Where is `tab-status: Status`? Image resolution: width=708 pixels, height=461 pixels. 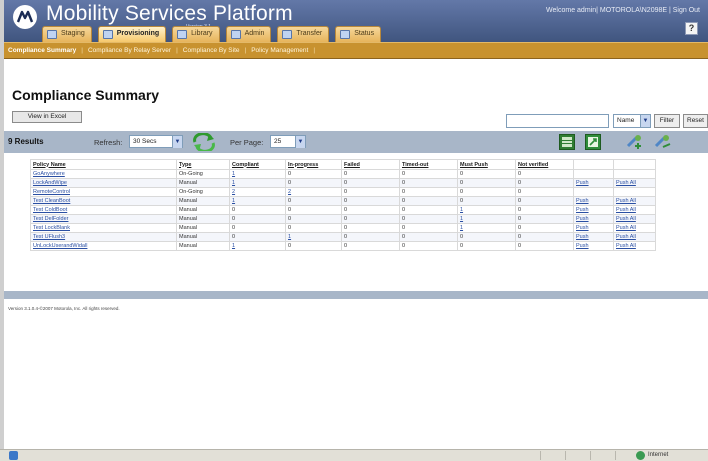
tab-status: Status is located at coordinates (358, 34).